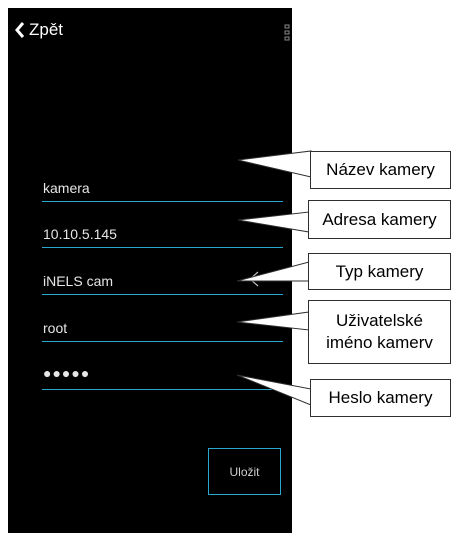 Image resolution: width=456 pixels, height=533 pixels. I want to click on back-button: Zpět, so click(38, 30).